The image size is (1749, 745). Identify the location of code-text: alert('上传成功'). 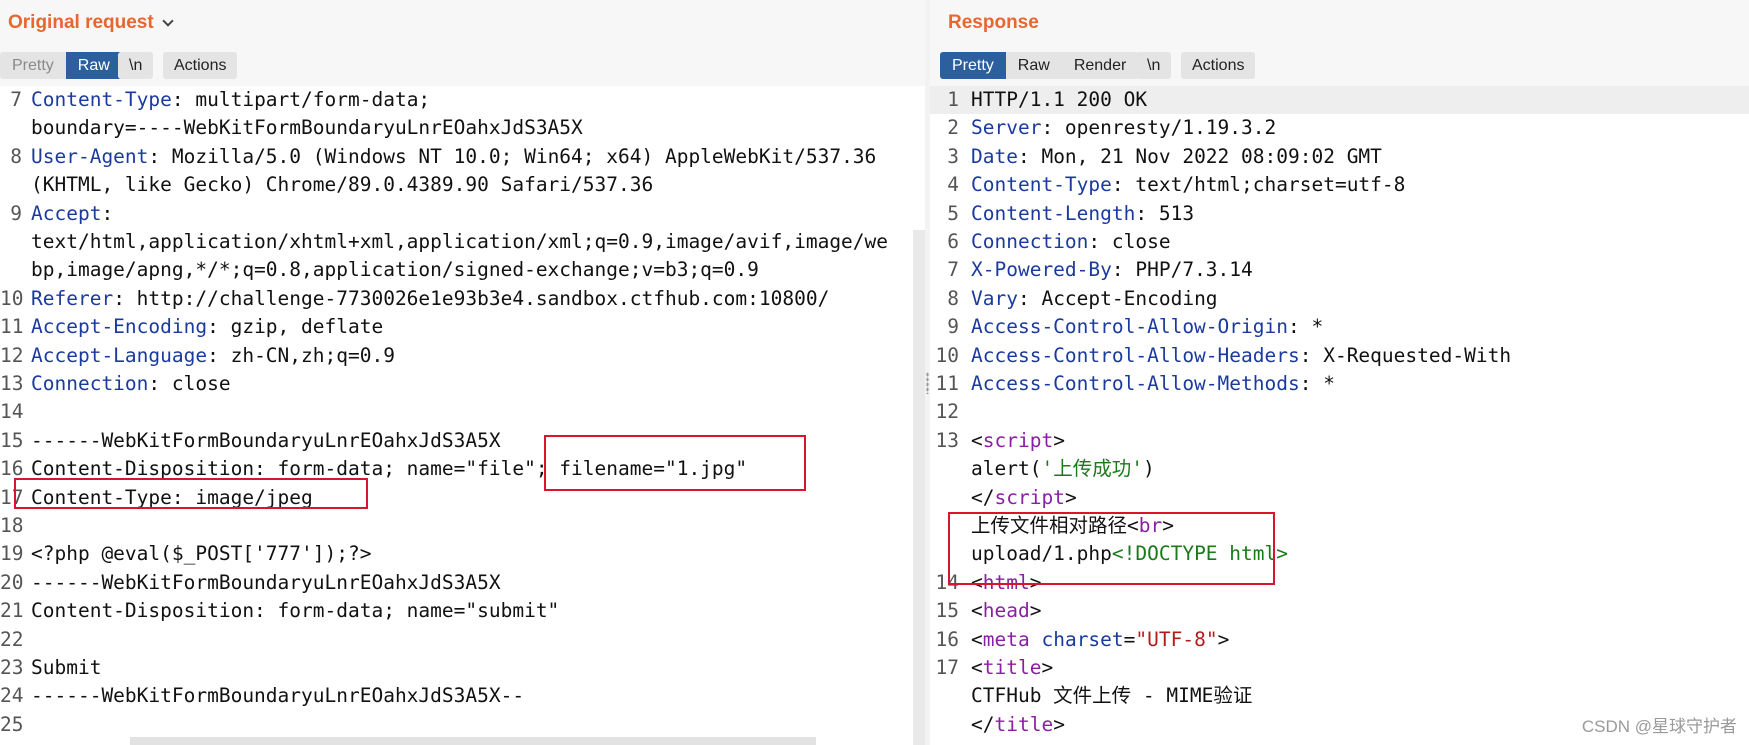
(1063, 469).